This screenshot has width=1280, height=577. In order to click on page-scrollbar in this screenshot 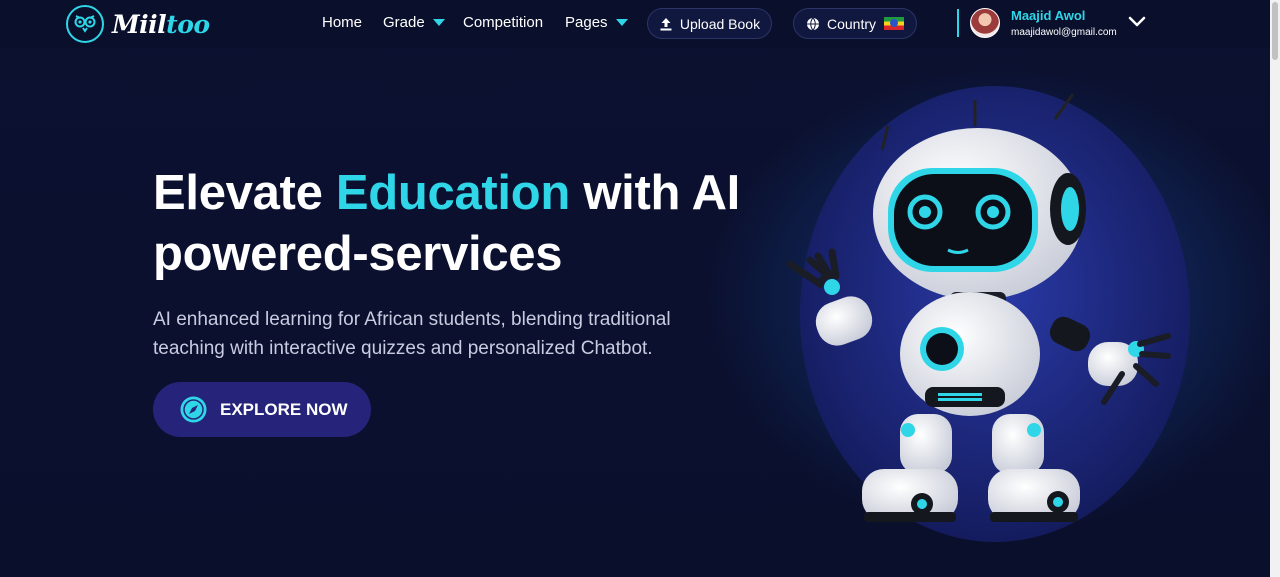, I will do `click(1275, 288)`.